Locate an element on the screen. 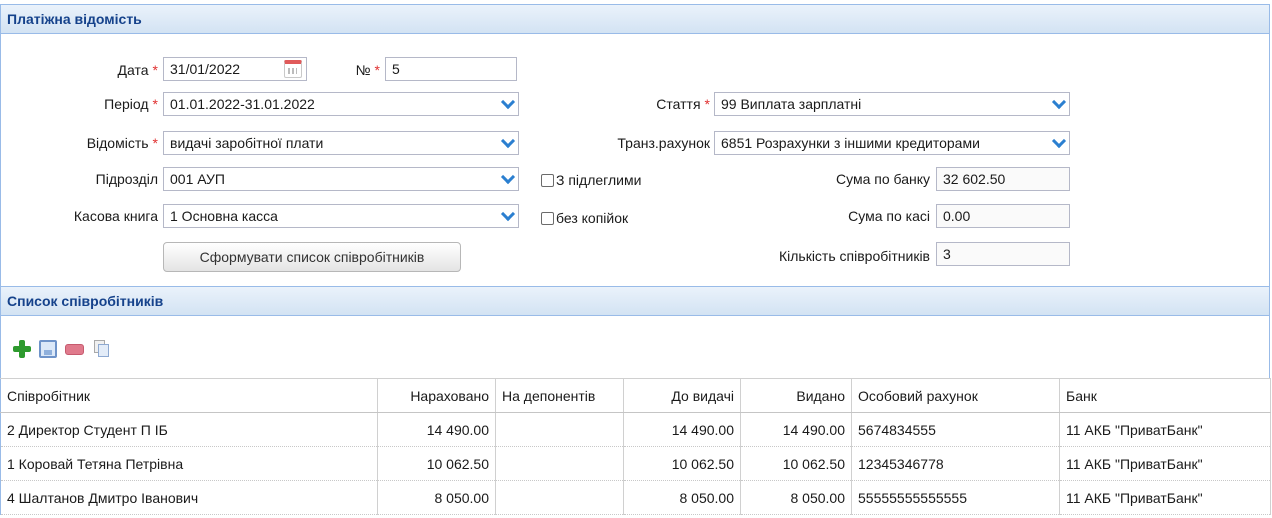 The image size is (1272, 518). bank-sum-label: Сума по банку is located at coordinates (882, 179).